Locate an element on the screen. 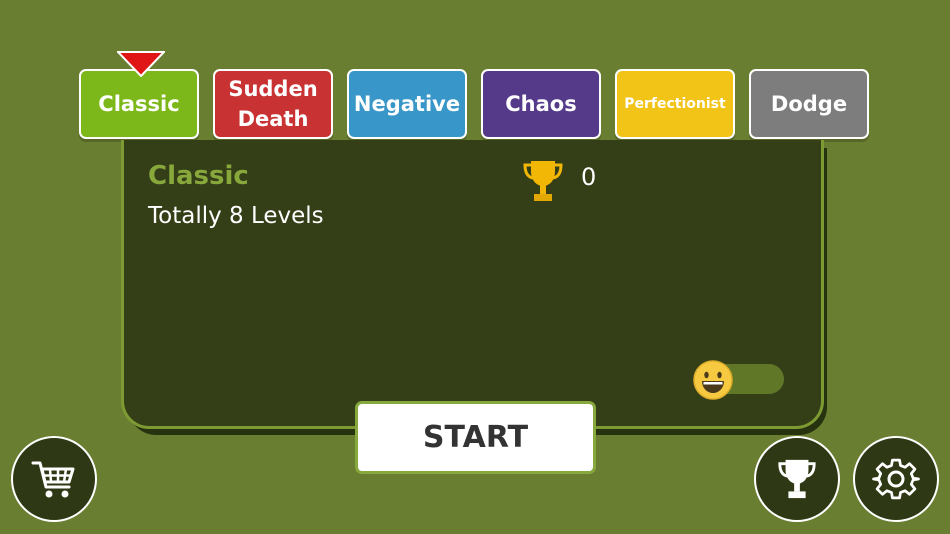 This screenshot has height=534, width=950. tab-dodge: Dodge is located at coordinates (809, 104).